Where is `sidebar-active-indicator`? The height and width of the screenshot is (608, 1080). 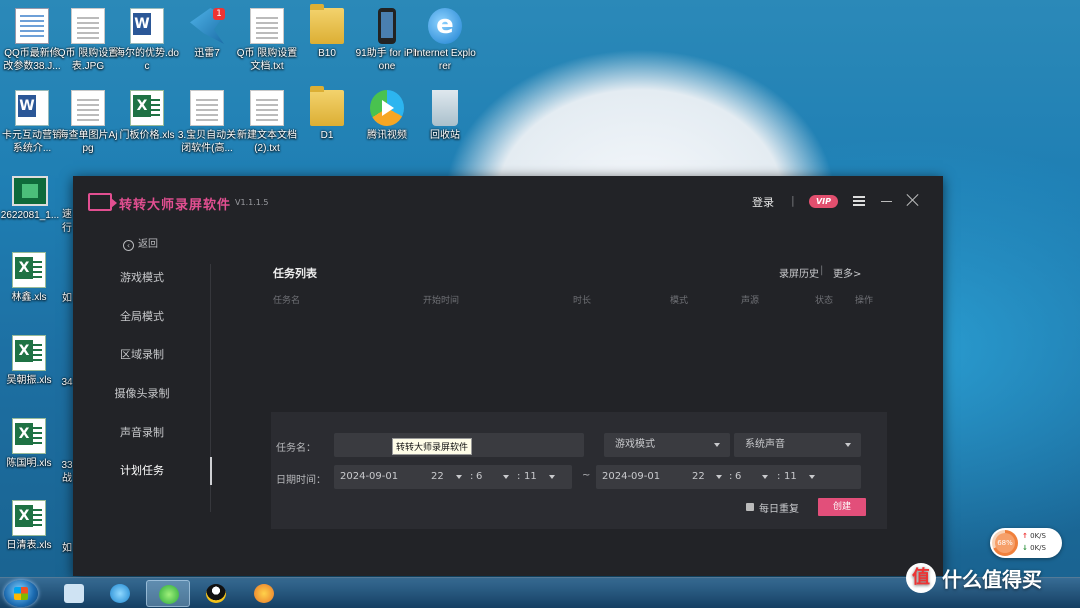
sidebar-active-indicator is located at coordinates (211, 471).